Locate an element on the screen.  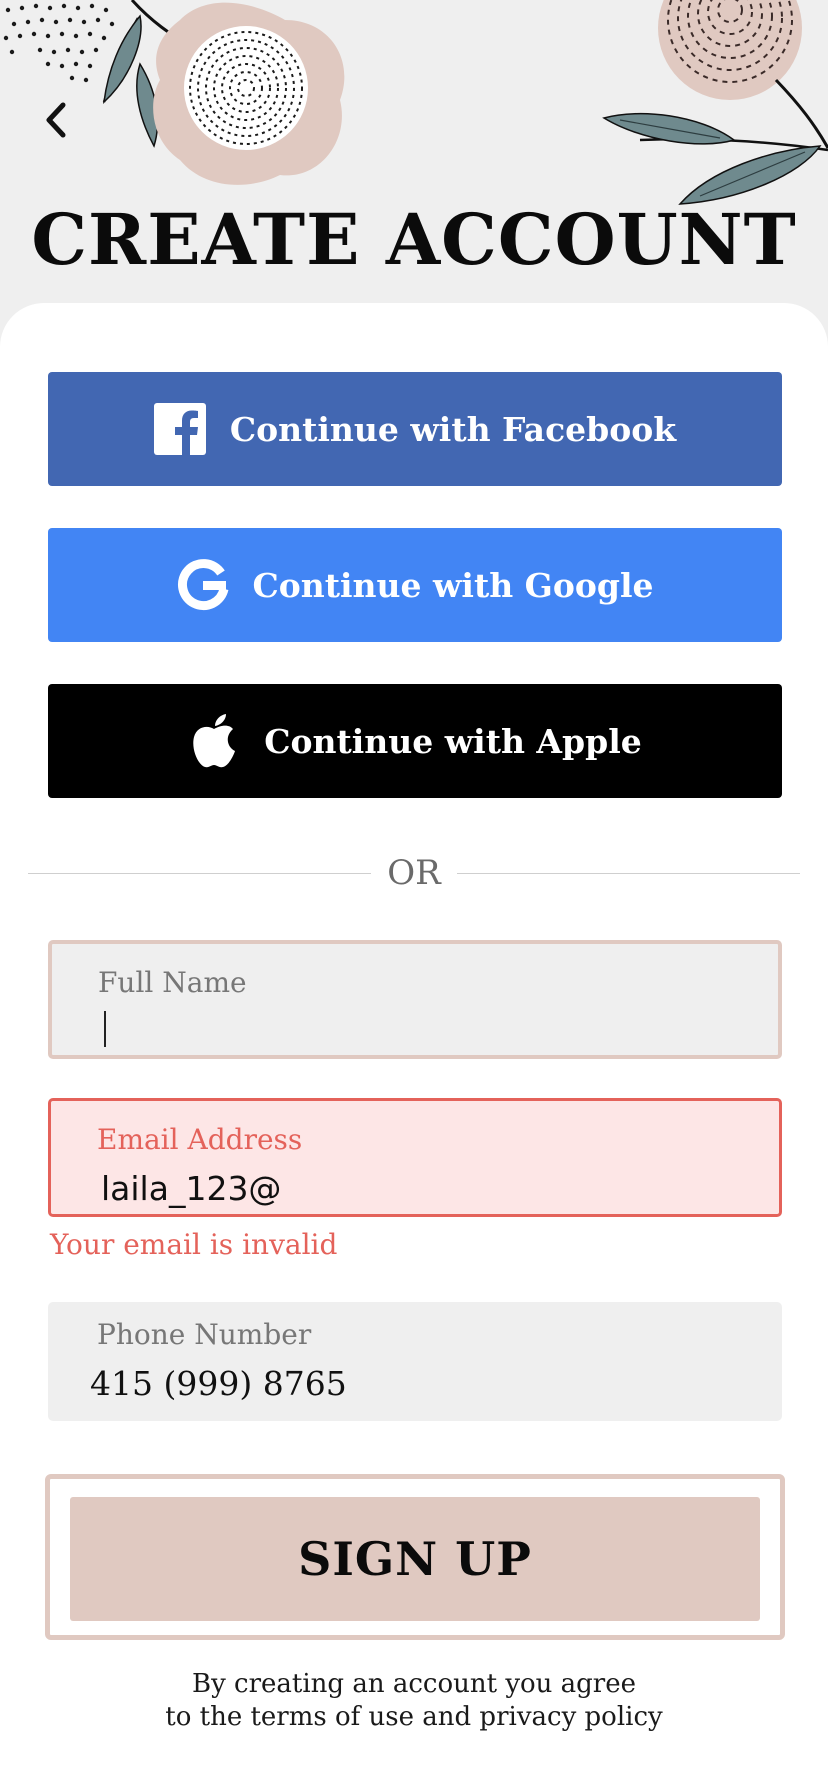
signup-button: SIGN UP is located at coordinates (415, 1559).